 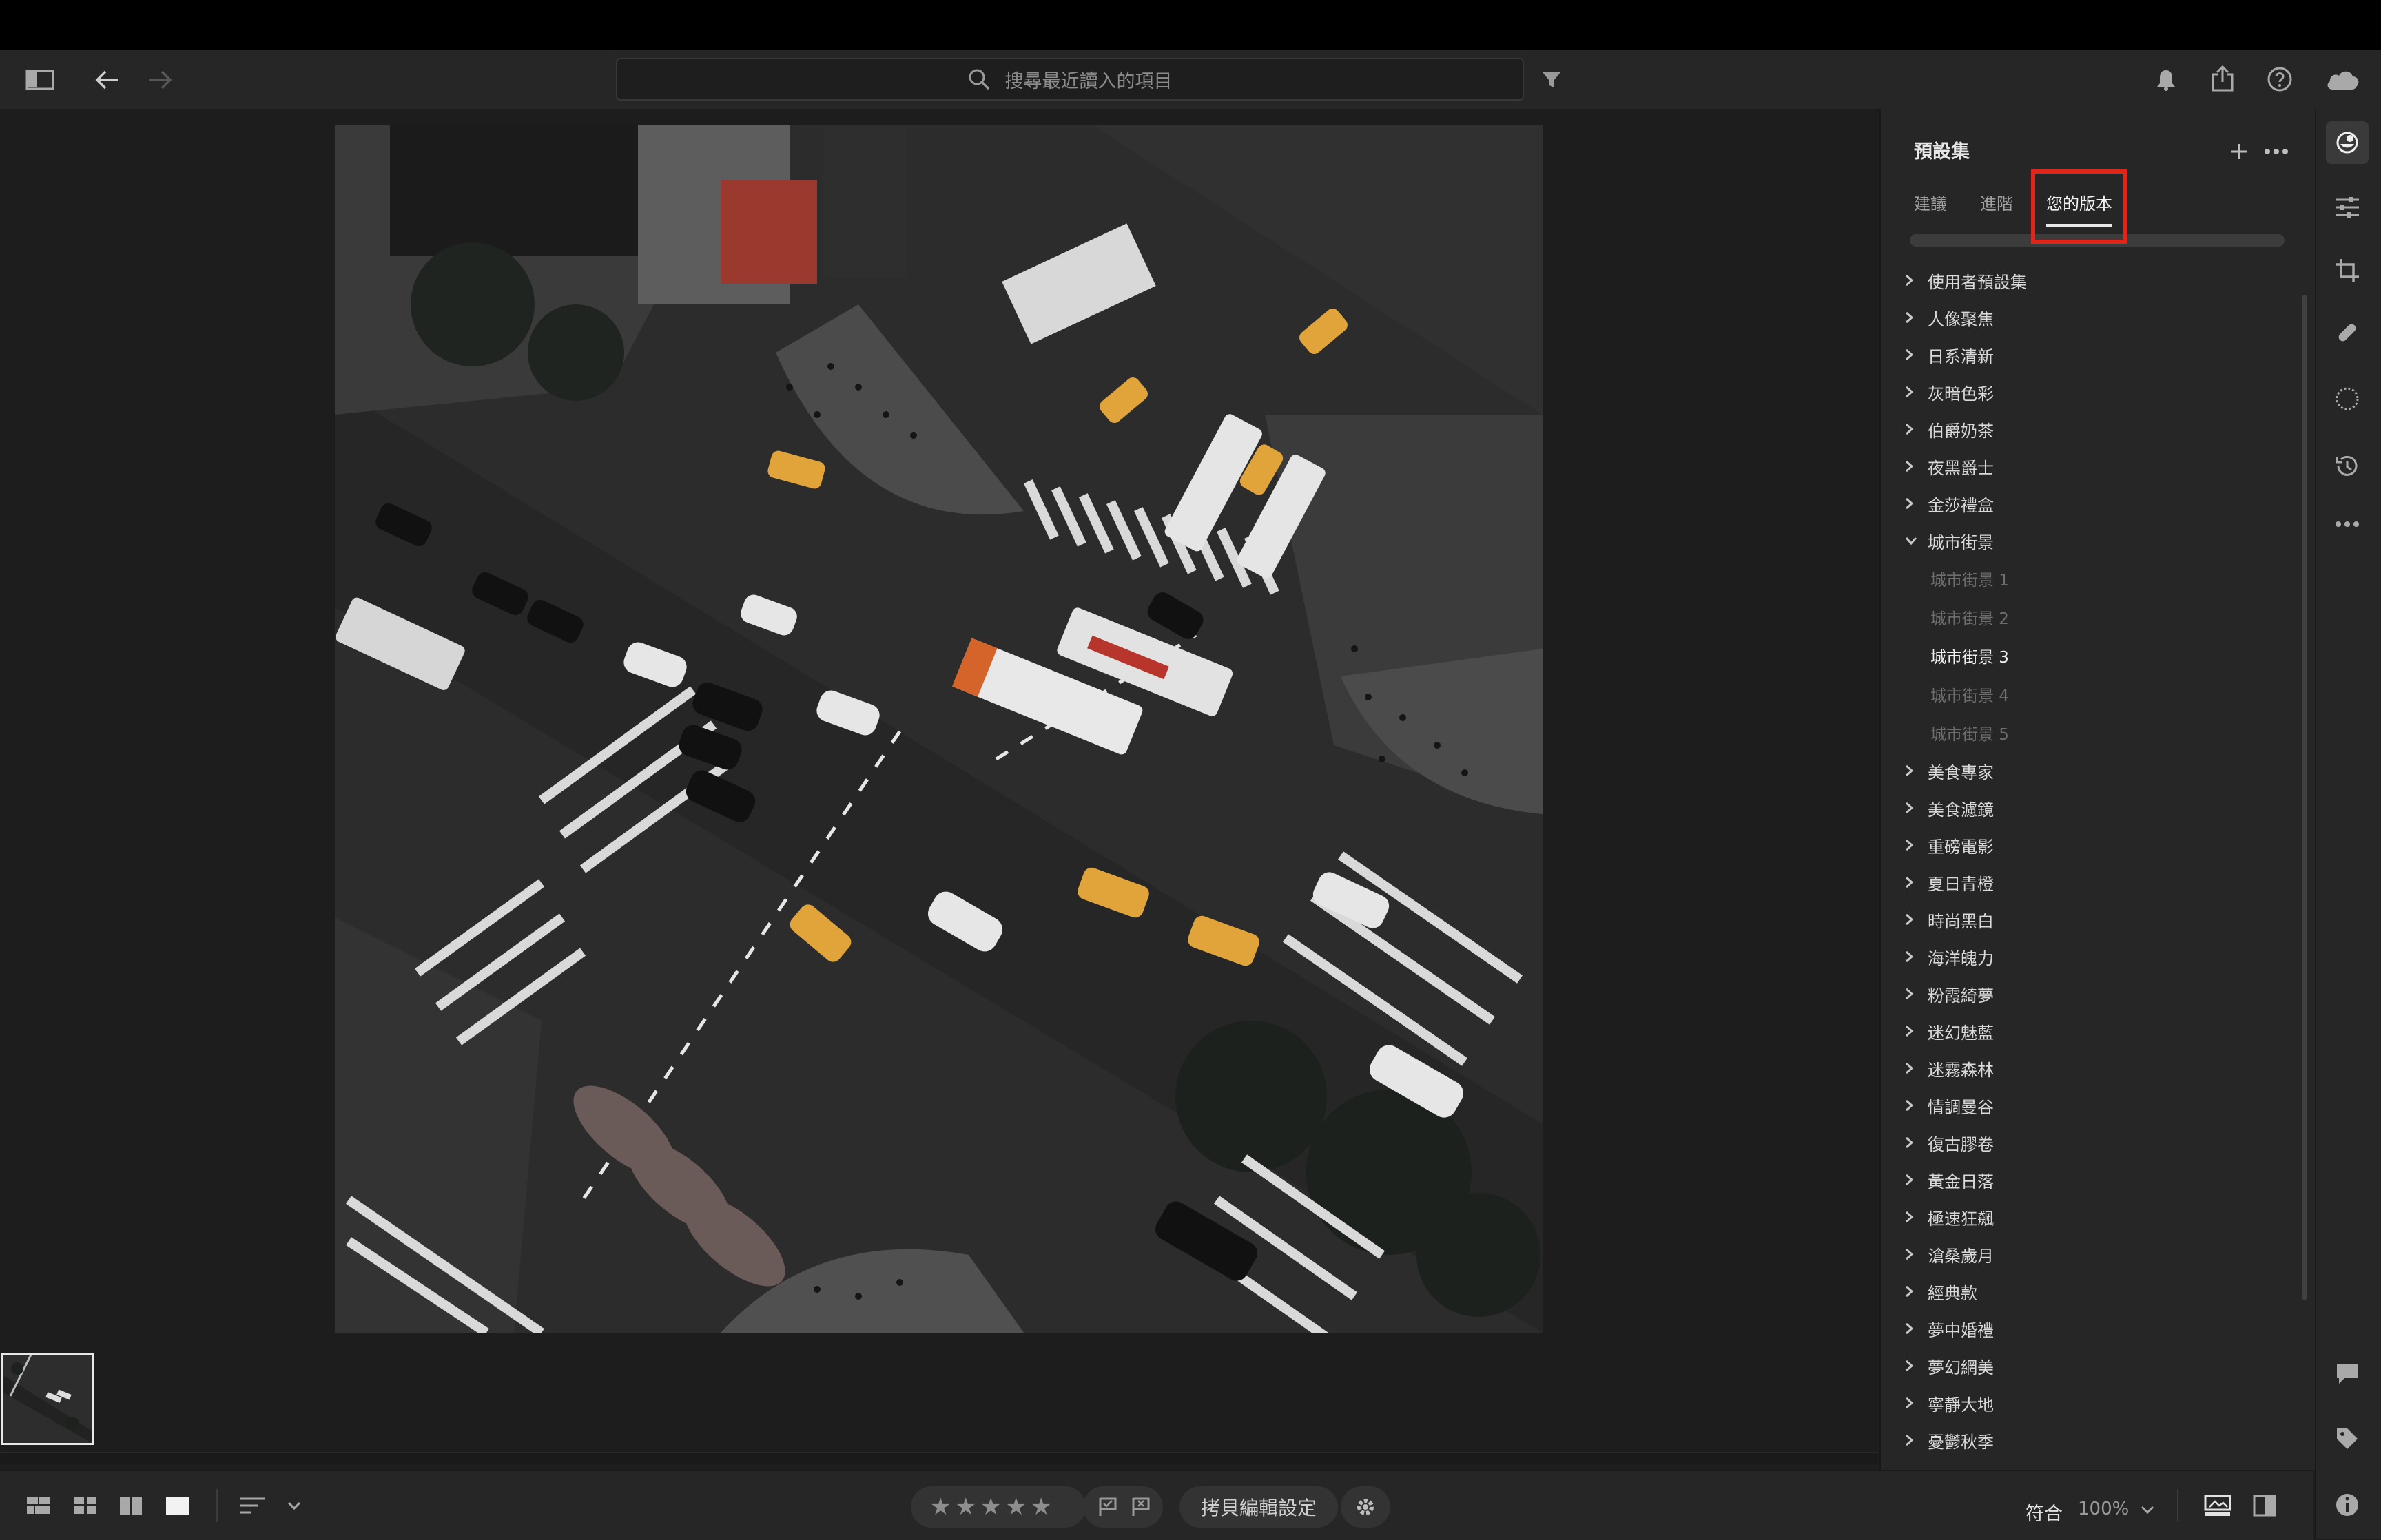 I want to click on filmstrip-toggle-icon, so click(x=2218, y=1505).